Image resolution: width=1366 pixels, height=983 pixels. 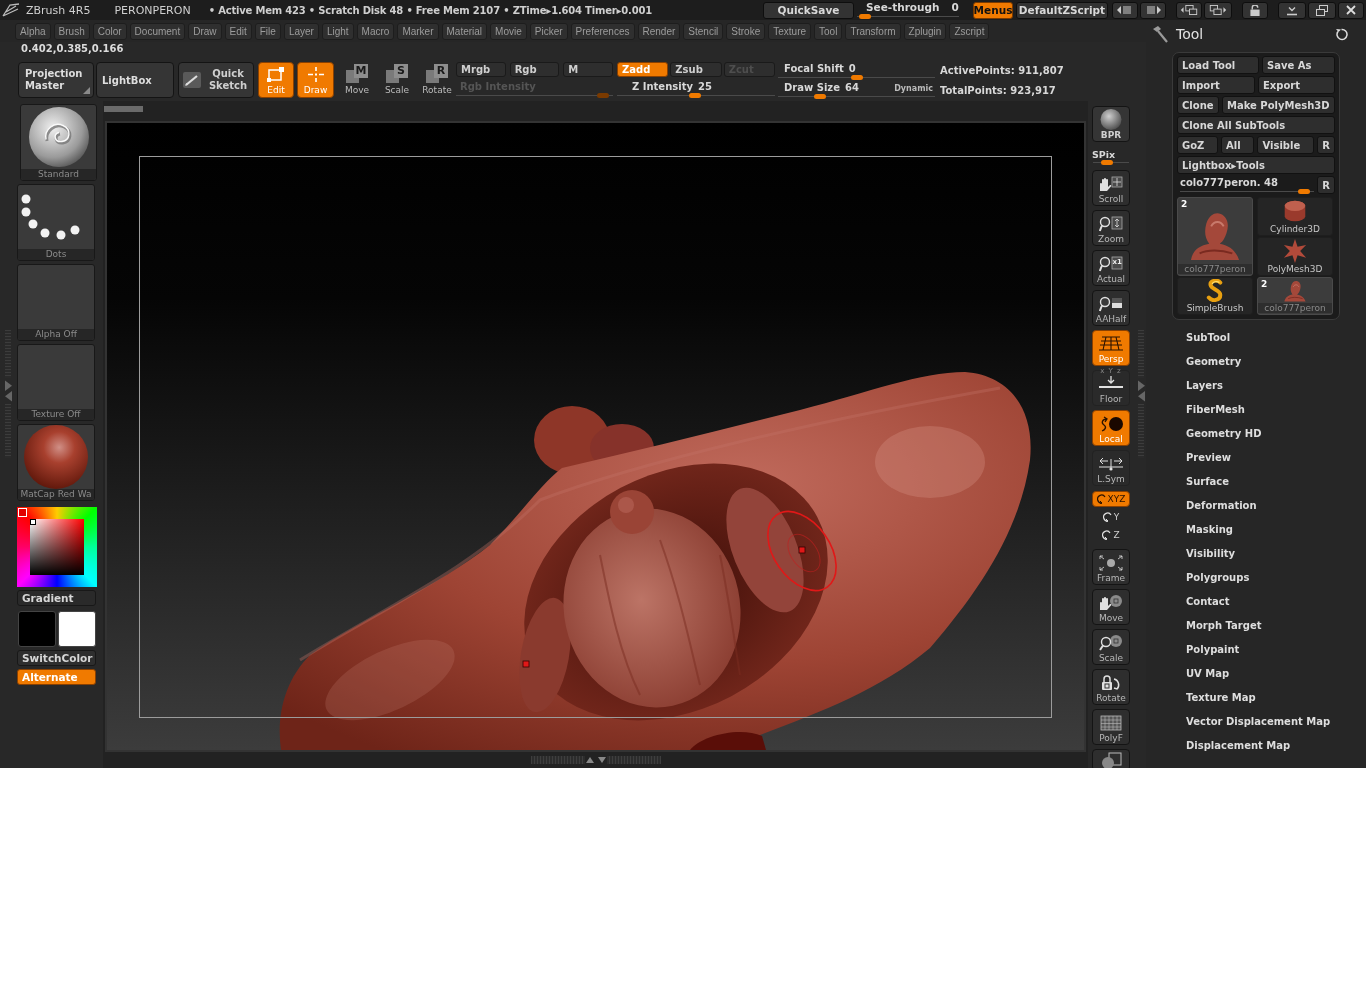 I want to click on secondary-swatch-icon, so click(x=77, y=629).